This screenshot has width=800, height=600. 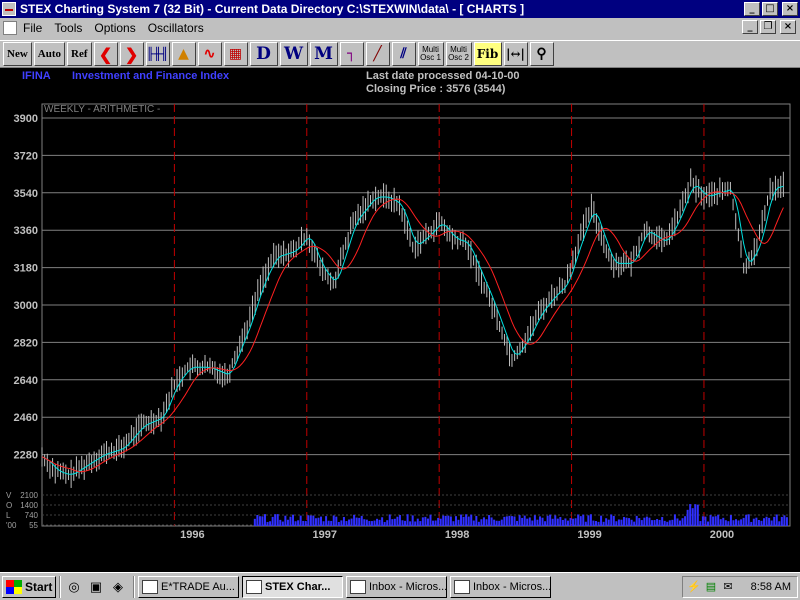 What do you see at coordinates (728, 587) in the screenshot?
I see `mail-icon: ✉` at bounding box center [728, 587].